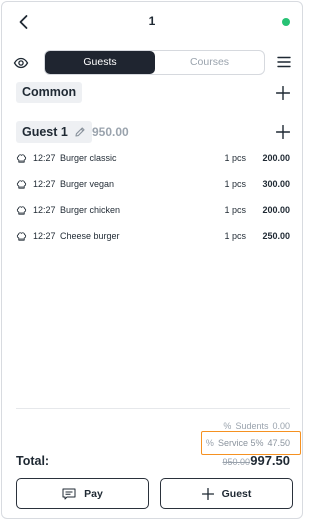 This screenshot has width=320, height=520. I want to click on service-row: % Service 5% 47.50, so click(248, 443).